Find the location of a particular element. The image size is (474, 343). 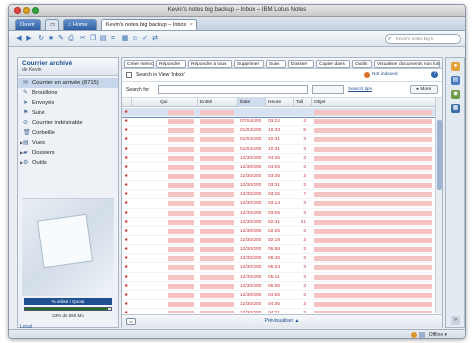

table-row: ★ 12/30/200 06:45 3 is located at coordinates (279, 259).